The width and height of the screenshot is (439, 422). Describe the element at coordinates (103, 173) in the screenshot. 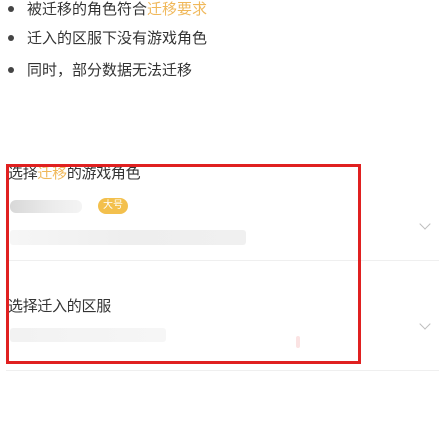

I see `title-suffix: 的游戏角色` at that location.